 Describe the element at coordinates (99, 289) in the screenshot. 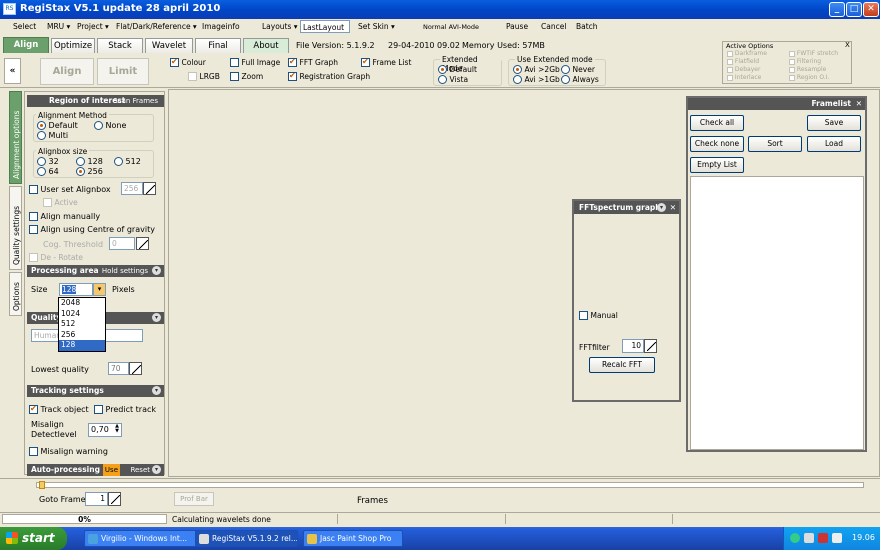

I see `size-dropdown-arrow-icon: ▾` at that location.